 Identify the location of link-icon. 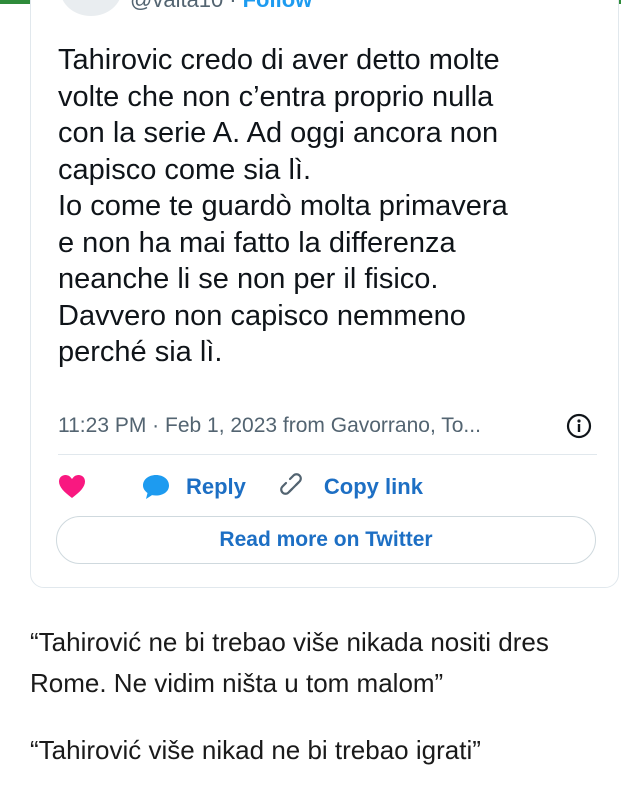
(291, 484).